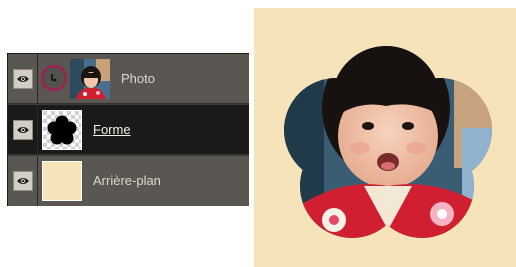  I want to click on layer-row-photo: Photo, so click(128, 79).